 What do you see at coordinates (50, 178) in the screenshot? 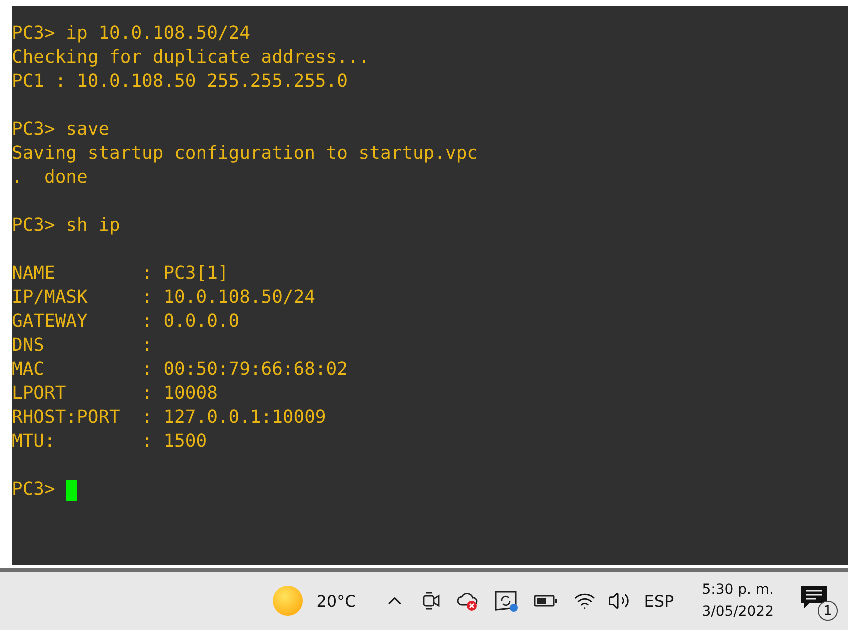
I see `terminal-line: . done` at bounding box center [50, 178].